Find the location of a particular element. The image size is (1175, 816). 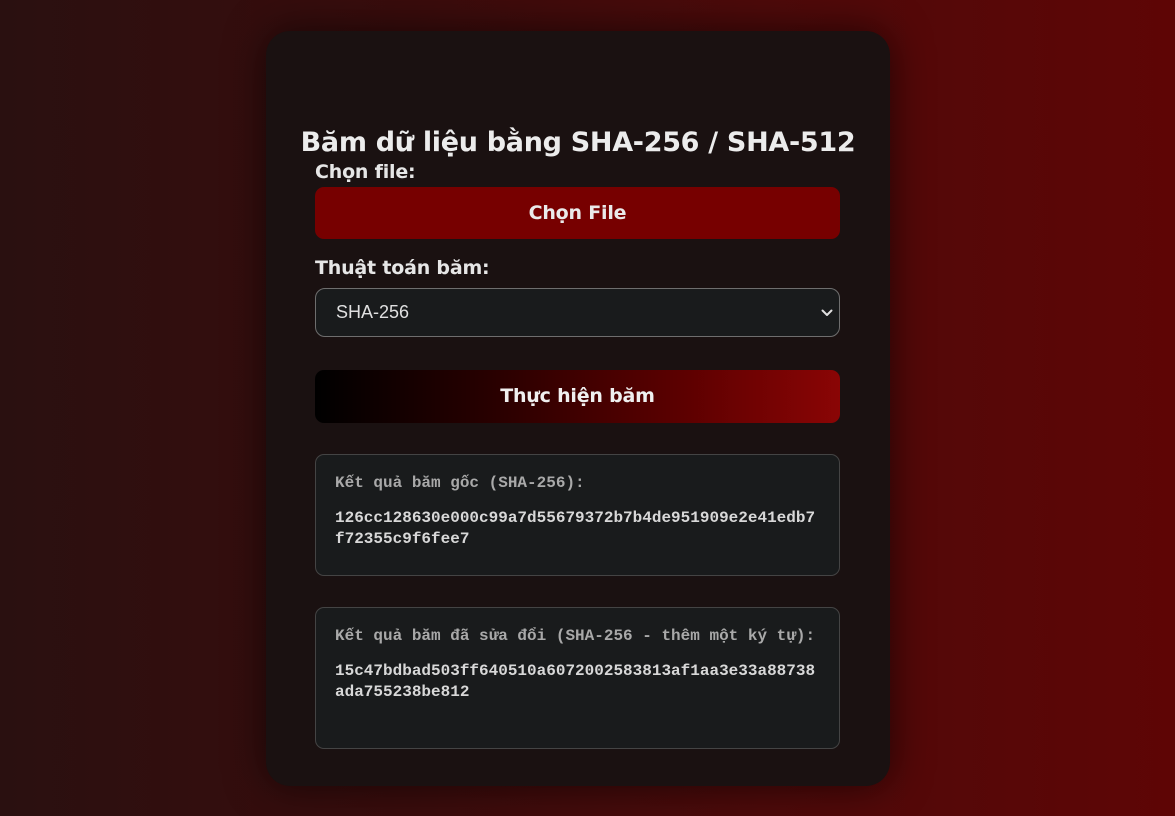

hash-button: Thực hiện băm is located at coordinates (577, 396).